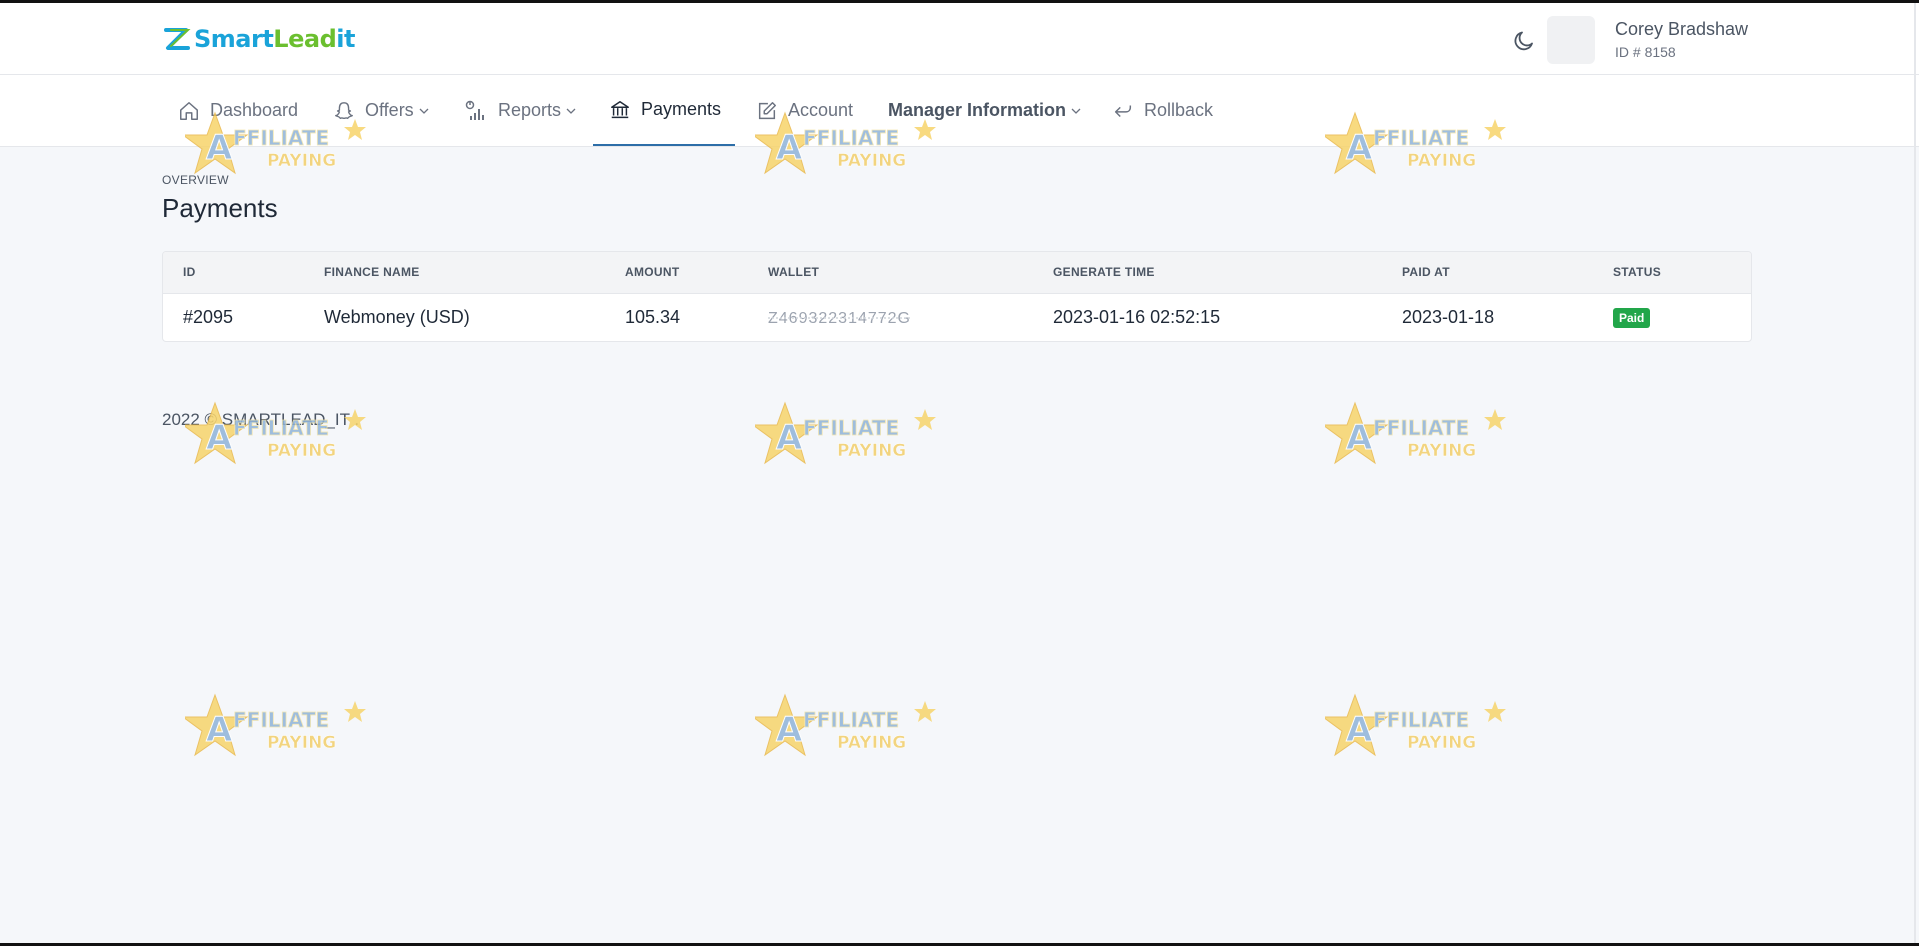 This screenshot has width=1919, height=946. I want to click on nav-account: Account, so click(804, 110).